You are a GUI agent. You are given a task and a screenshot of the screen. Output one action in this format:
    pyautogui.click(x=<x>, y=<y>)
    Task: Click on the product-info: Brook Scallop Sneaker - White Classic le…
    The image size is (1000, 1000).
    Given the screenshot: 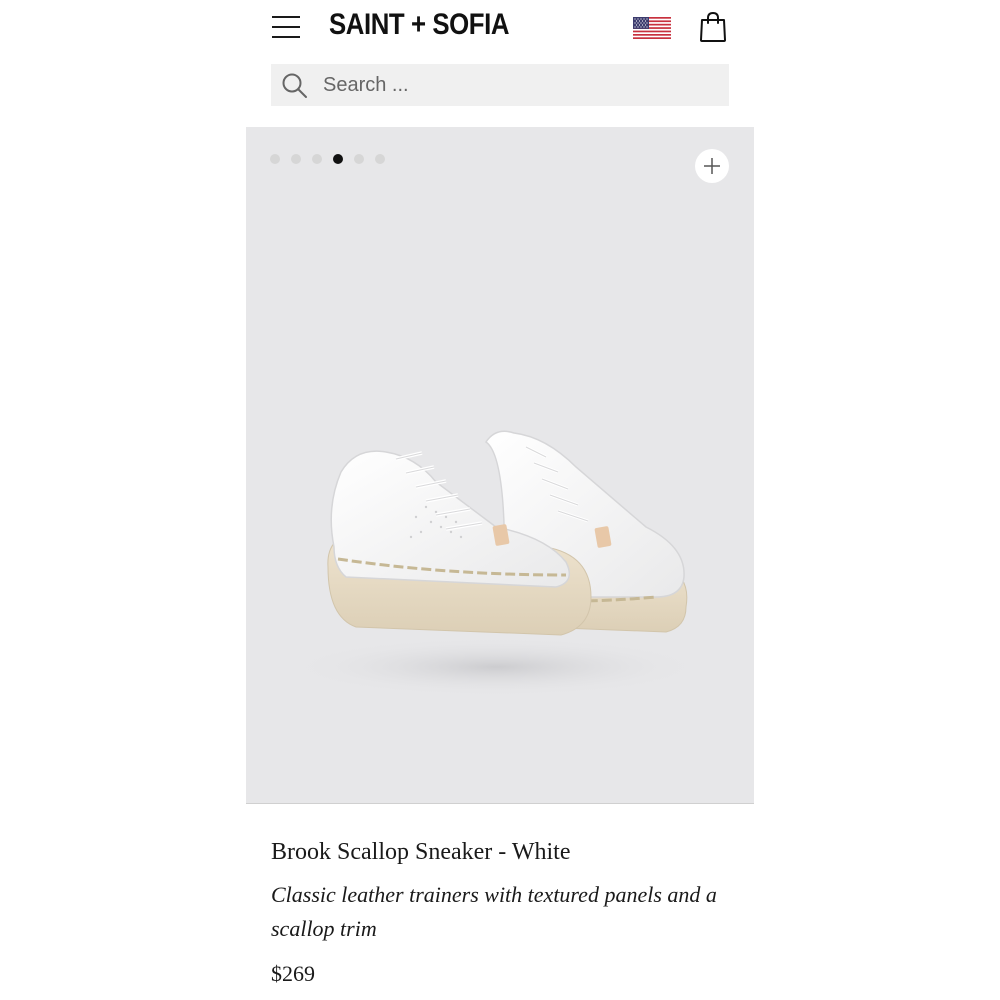 What is the action you would take?
    pyautogui.click(x=506, y=913)
    